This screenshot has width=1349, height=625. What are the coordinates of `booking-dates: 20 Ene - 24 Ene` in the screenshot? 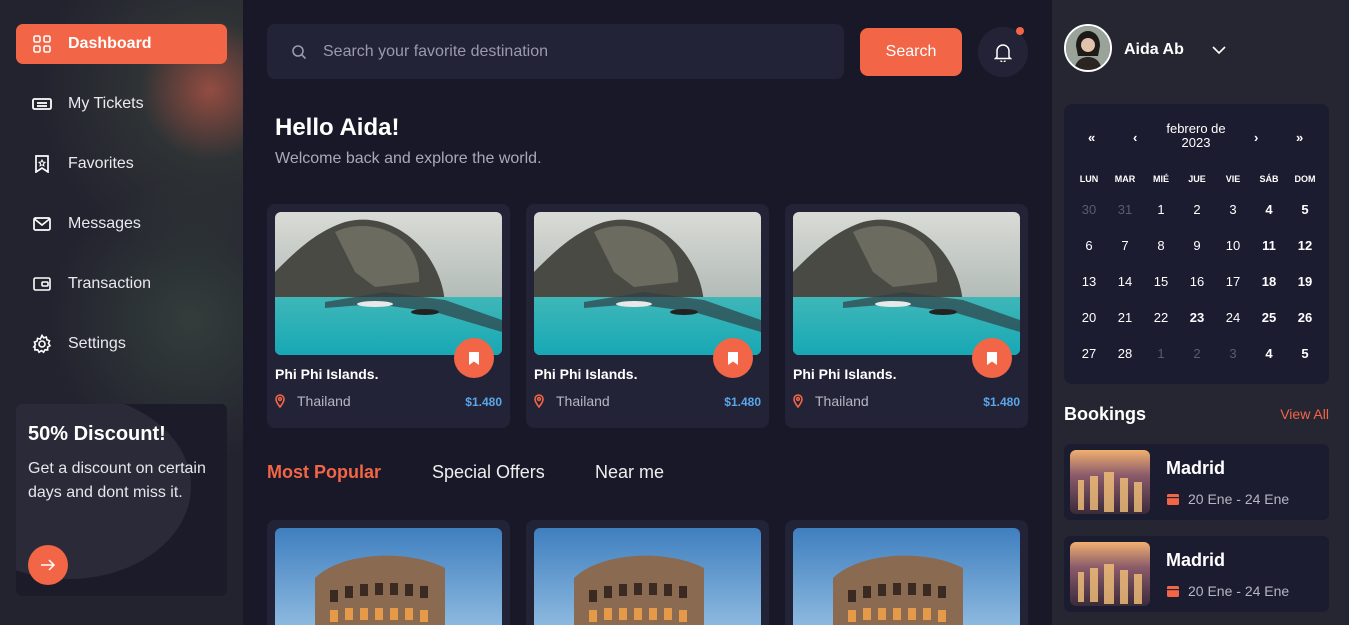 It's located at (1227, 499).